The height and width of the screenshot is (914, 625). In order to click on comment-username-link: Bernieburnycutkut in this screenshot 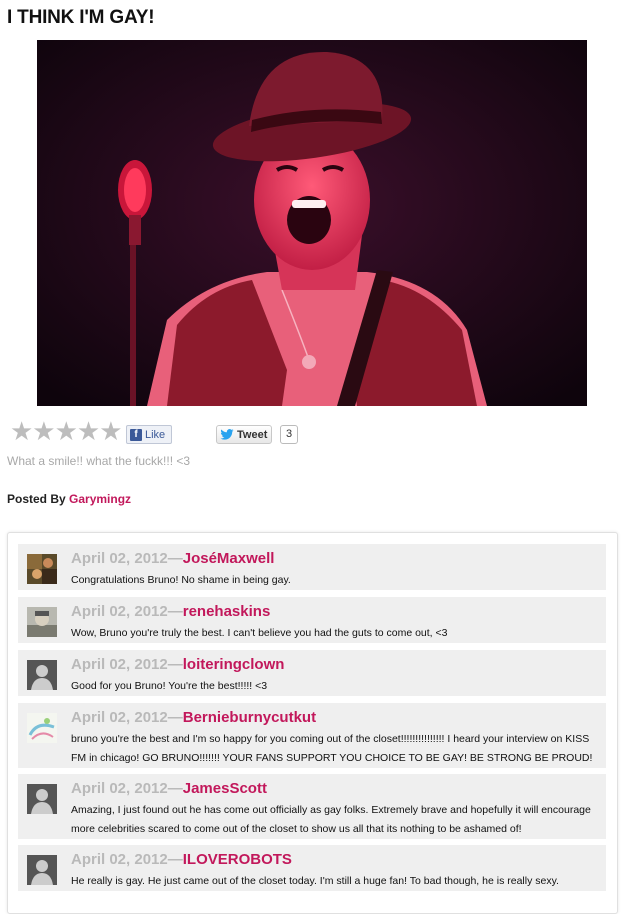, I will do `click(249, 717)`.